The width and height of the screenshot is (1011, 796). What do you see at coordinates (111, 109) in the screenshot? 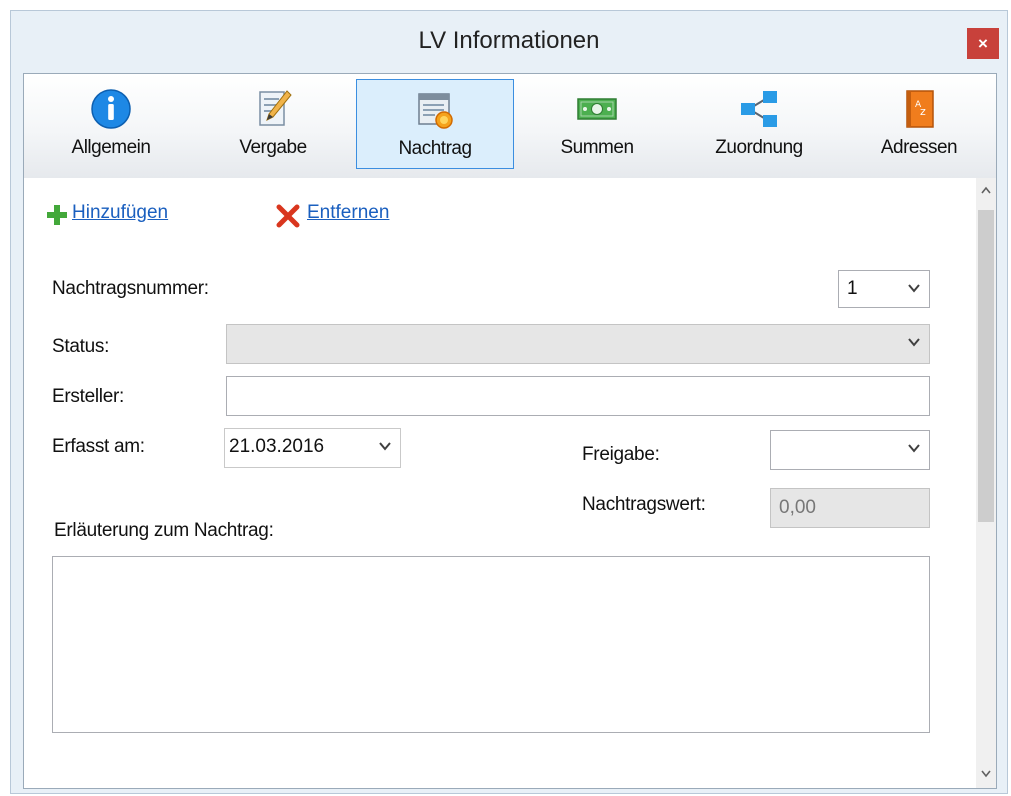
I see `info-icon` at bounding box center [111, 109].